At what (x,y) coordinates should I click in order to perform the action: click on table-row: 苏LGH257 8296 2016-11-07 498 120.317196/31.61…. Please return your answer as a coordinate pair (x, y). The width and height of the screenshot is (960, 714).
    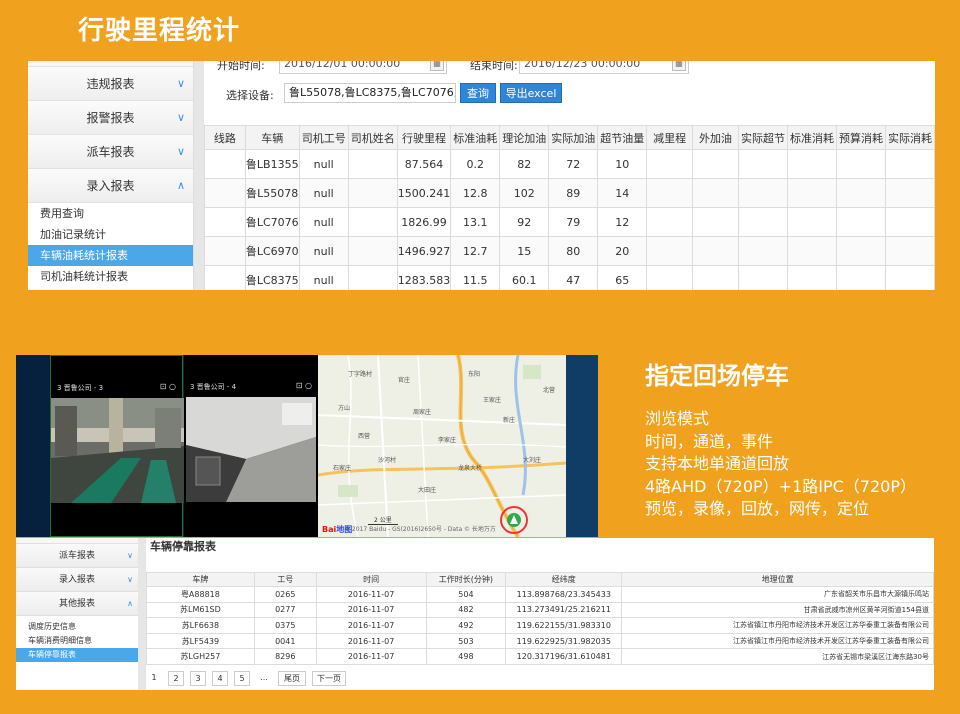
    Looking at the image, I should click on (540, 656).